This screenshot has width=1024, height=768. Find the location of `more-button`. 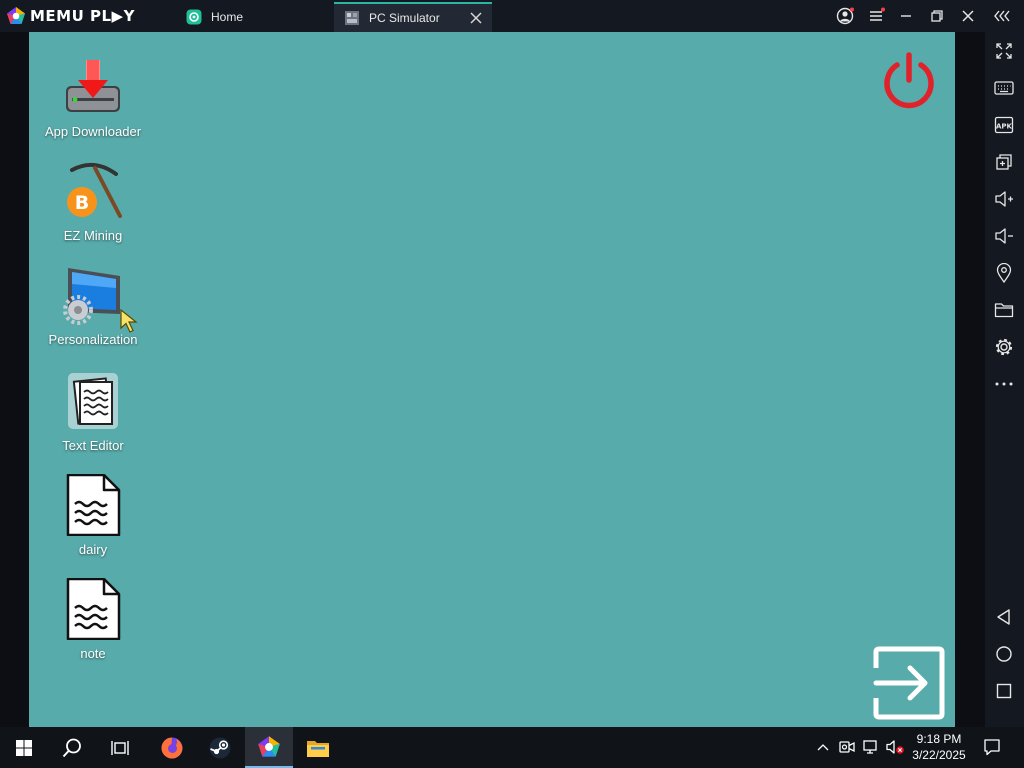

more-button is located at coordinates (1004, 384).